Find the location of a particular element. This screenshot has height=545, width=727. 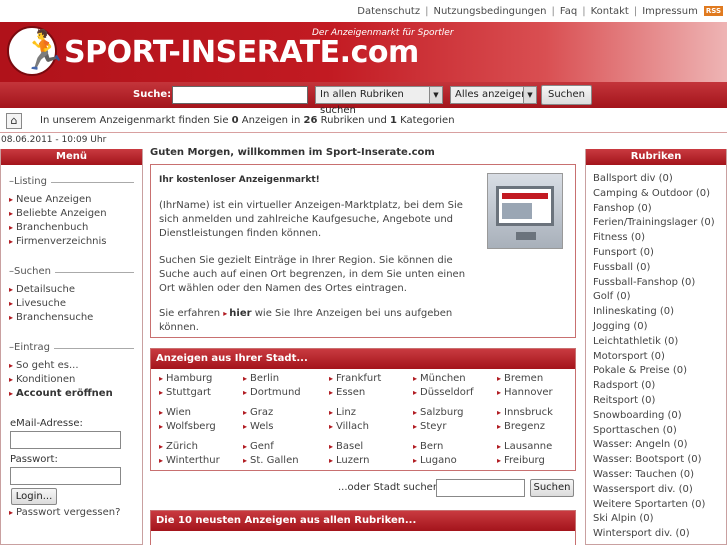

city-link: Hamburg is located at coordinates (185, 378).